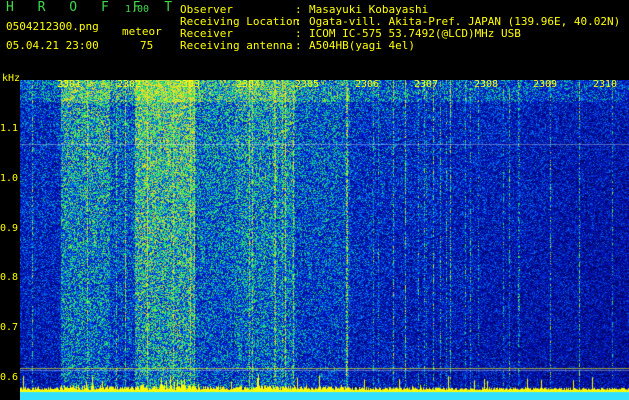 This screenshot has height=400, width=629. I want to click on y-tick-1-1: 1.1, so click(9, 128).